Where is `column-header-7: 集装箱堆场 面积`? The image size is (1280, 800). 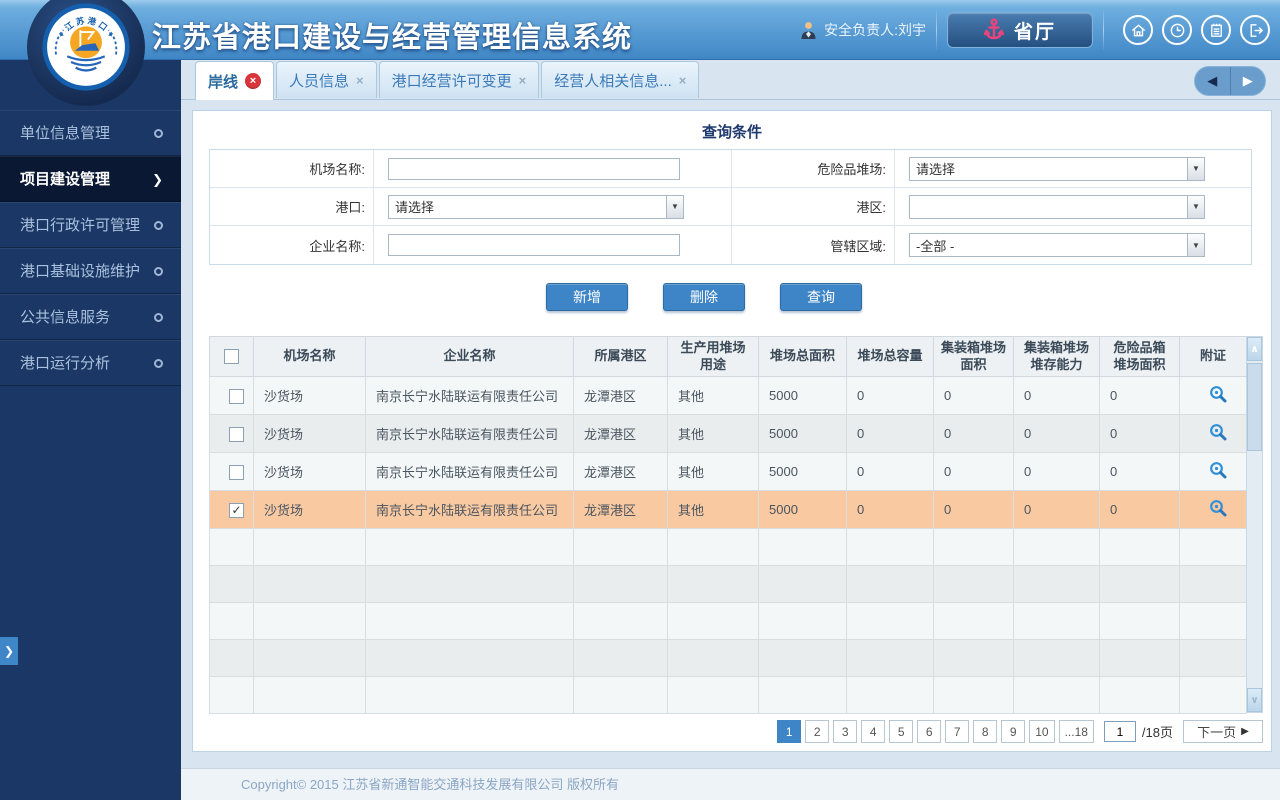
column-header-7: 集装箱堆场 面积 is located at coordinates (973, 356).